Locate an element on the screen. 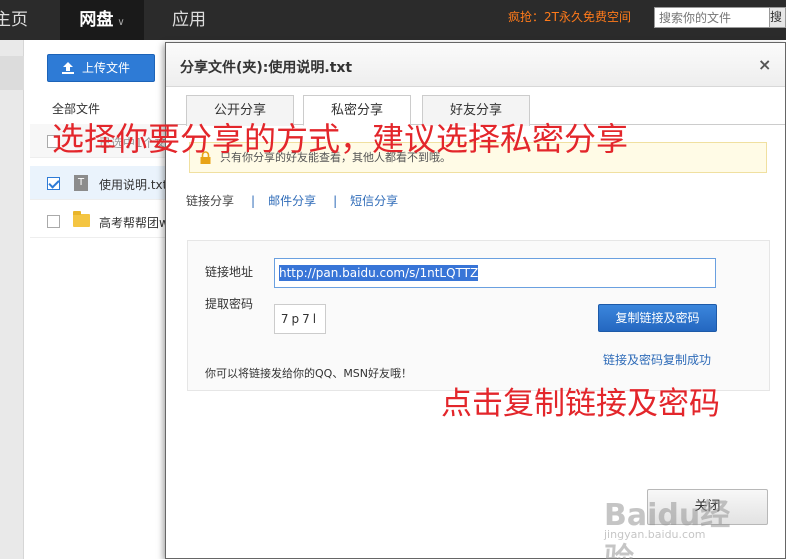 This screenshot has height=559, width=786. watermark: Baidu经验 jingyan.baidu.com is located at coordinates (679, 524).